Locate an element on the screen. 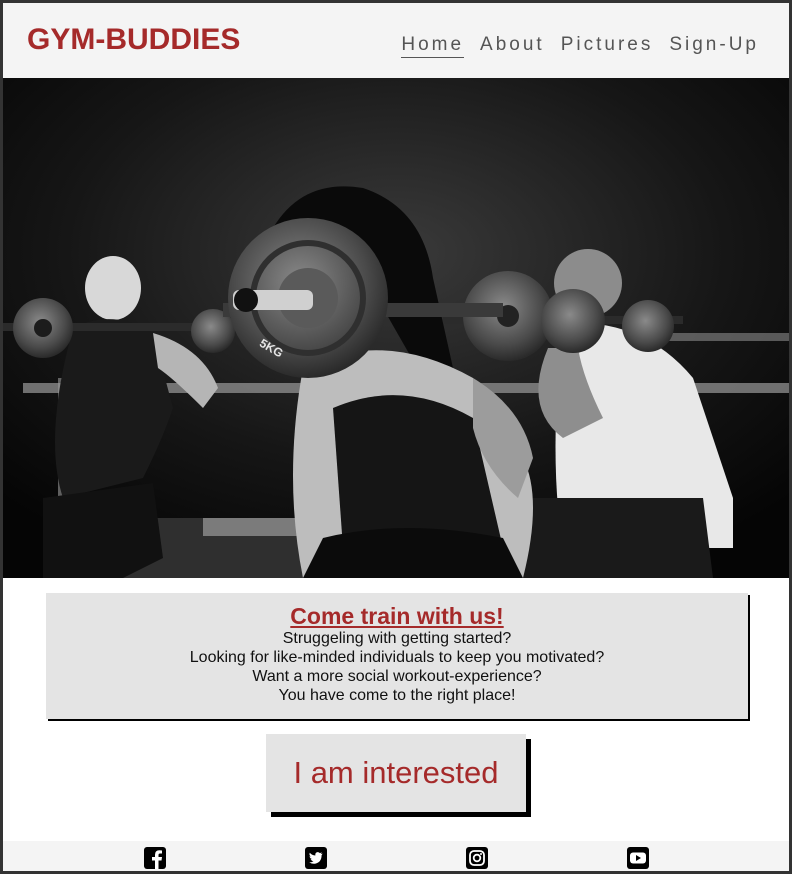 The image size is (792, 874). interested-button: I am interested is located at coordinates (396, 773).